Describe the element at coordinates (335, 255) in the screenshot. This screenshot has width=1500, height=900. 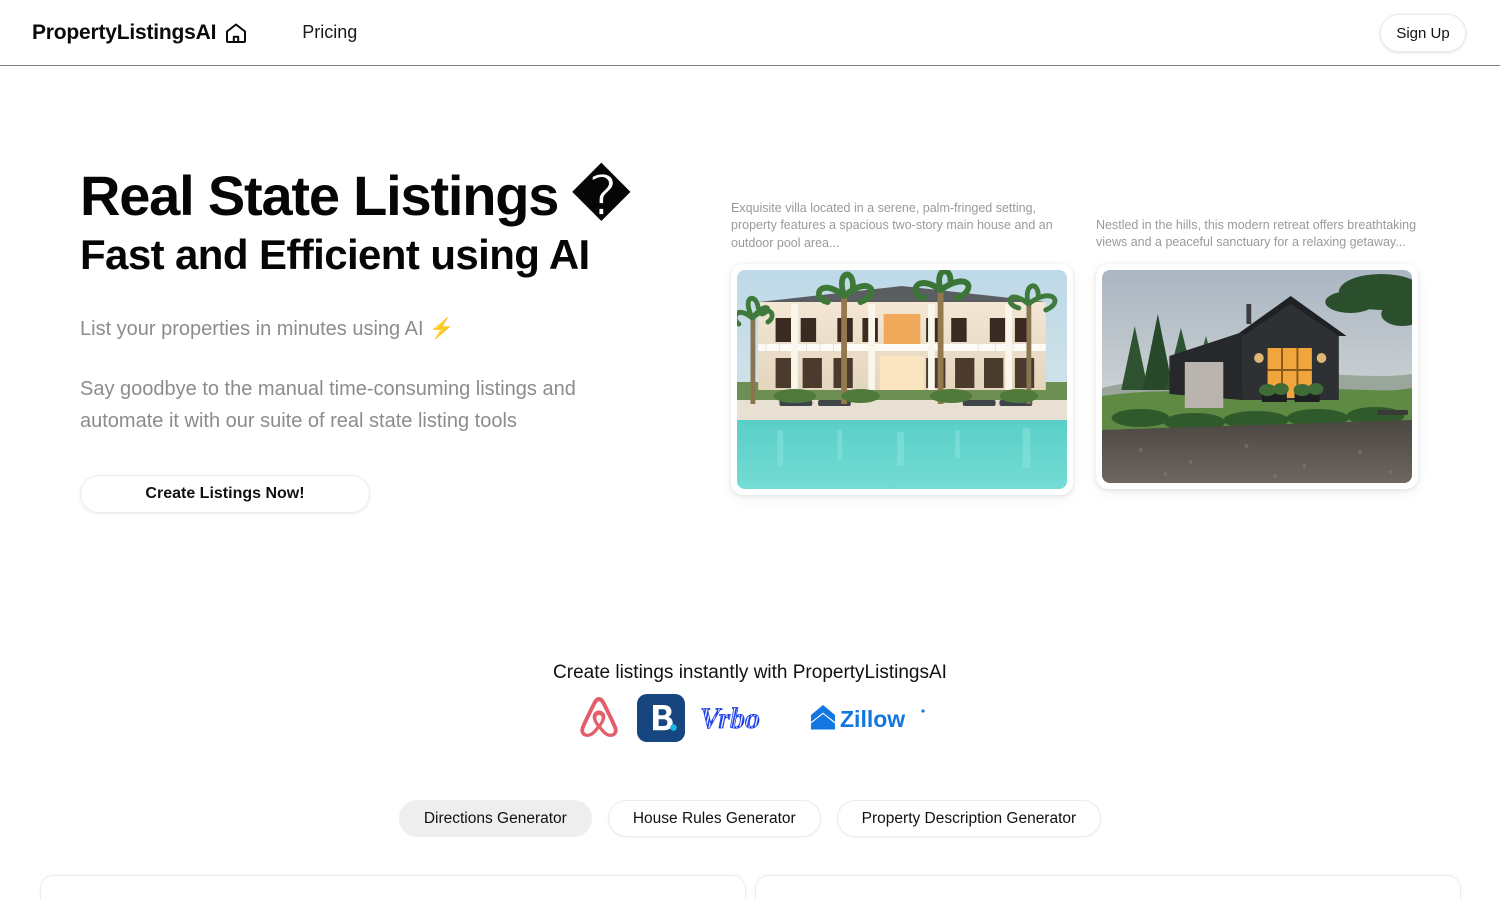
I see `page-subtitle: Fast and Efficient using AI` at that location.